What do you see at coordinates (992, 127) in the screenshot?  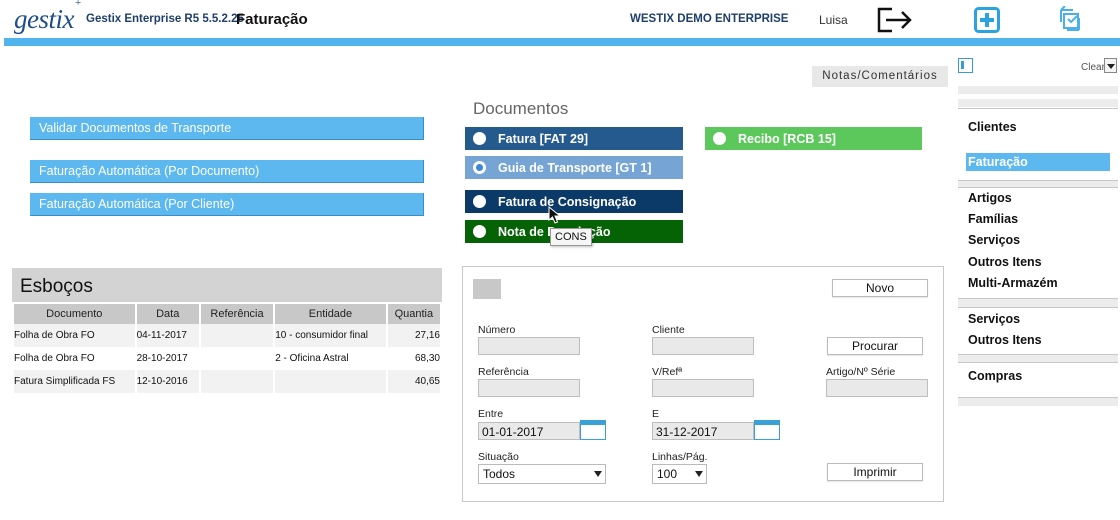 I see `sidebar-item-clientes: Clientes` at bounding box center [992, 127].